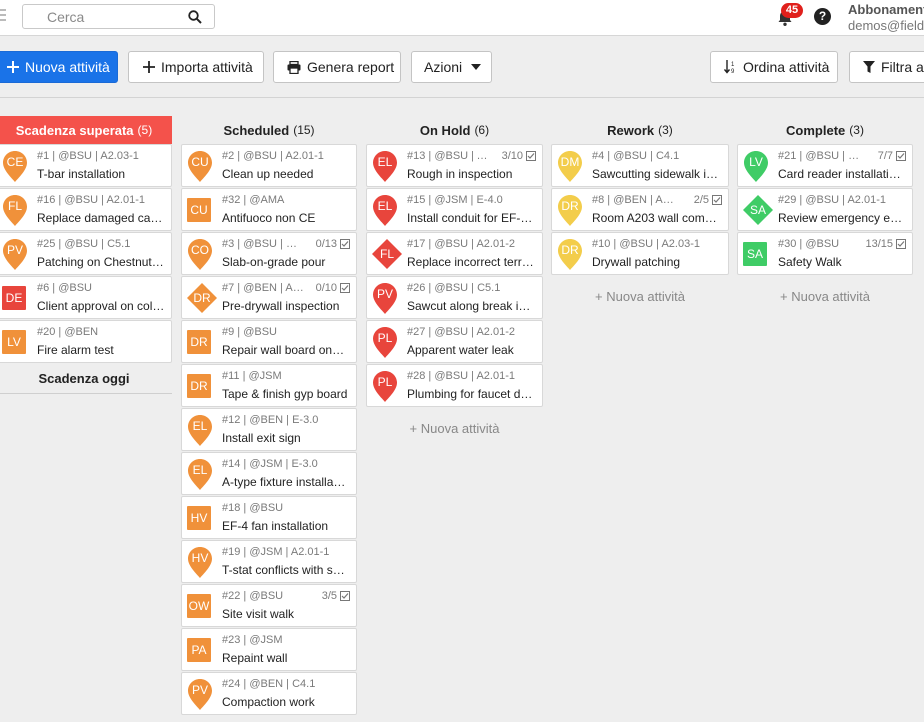 The height and width of the screenshot is (722, 924). I want to click on task-meta: #9 | @BSU, so click(249, 332).